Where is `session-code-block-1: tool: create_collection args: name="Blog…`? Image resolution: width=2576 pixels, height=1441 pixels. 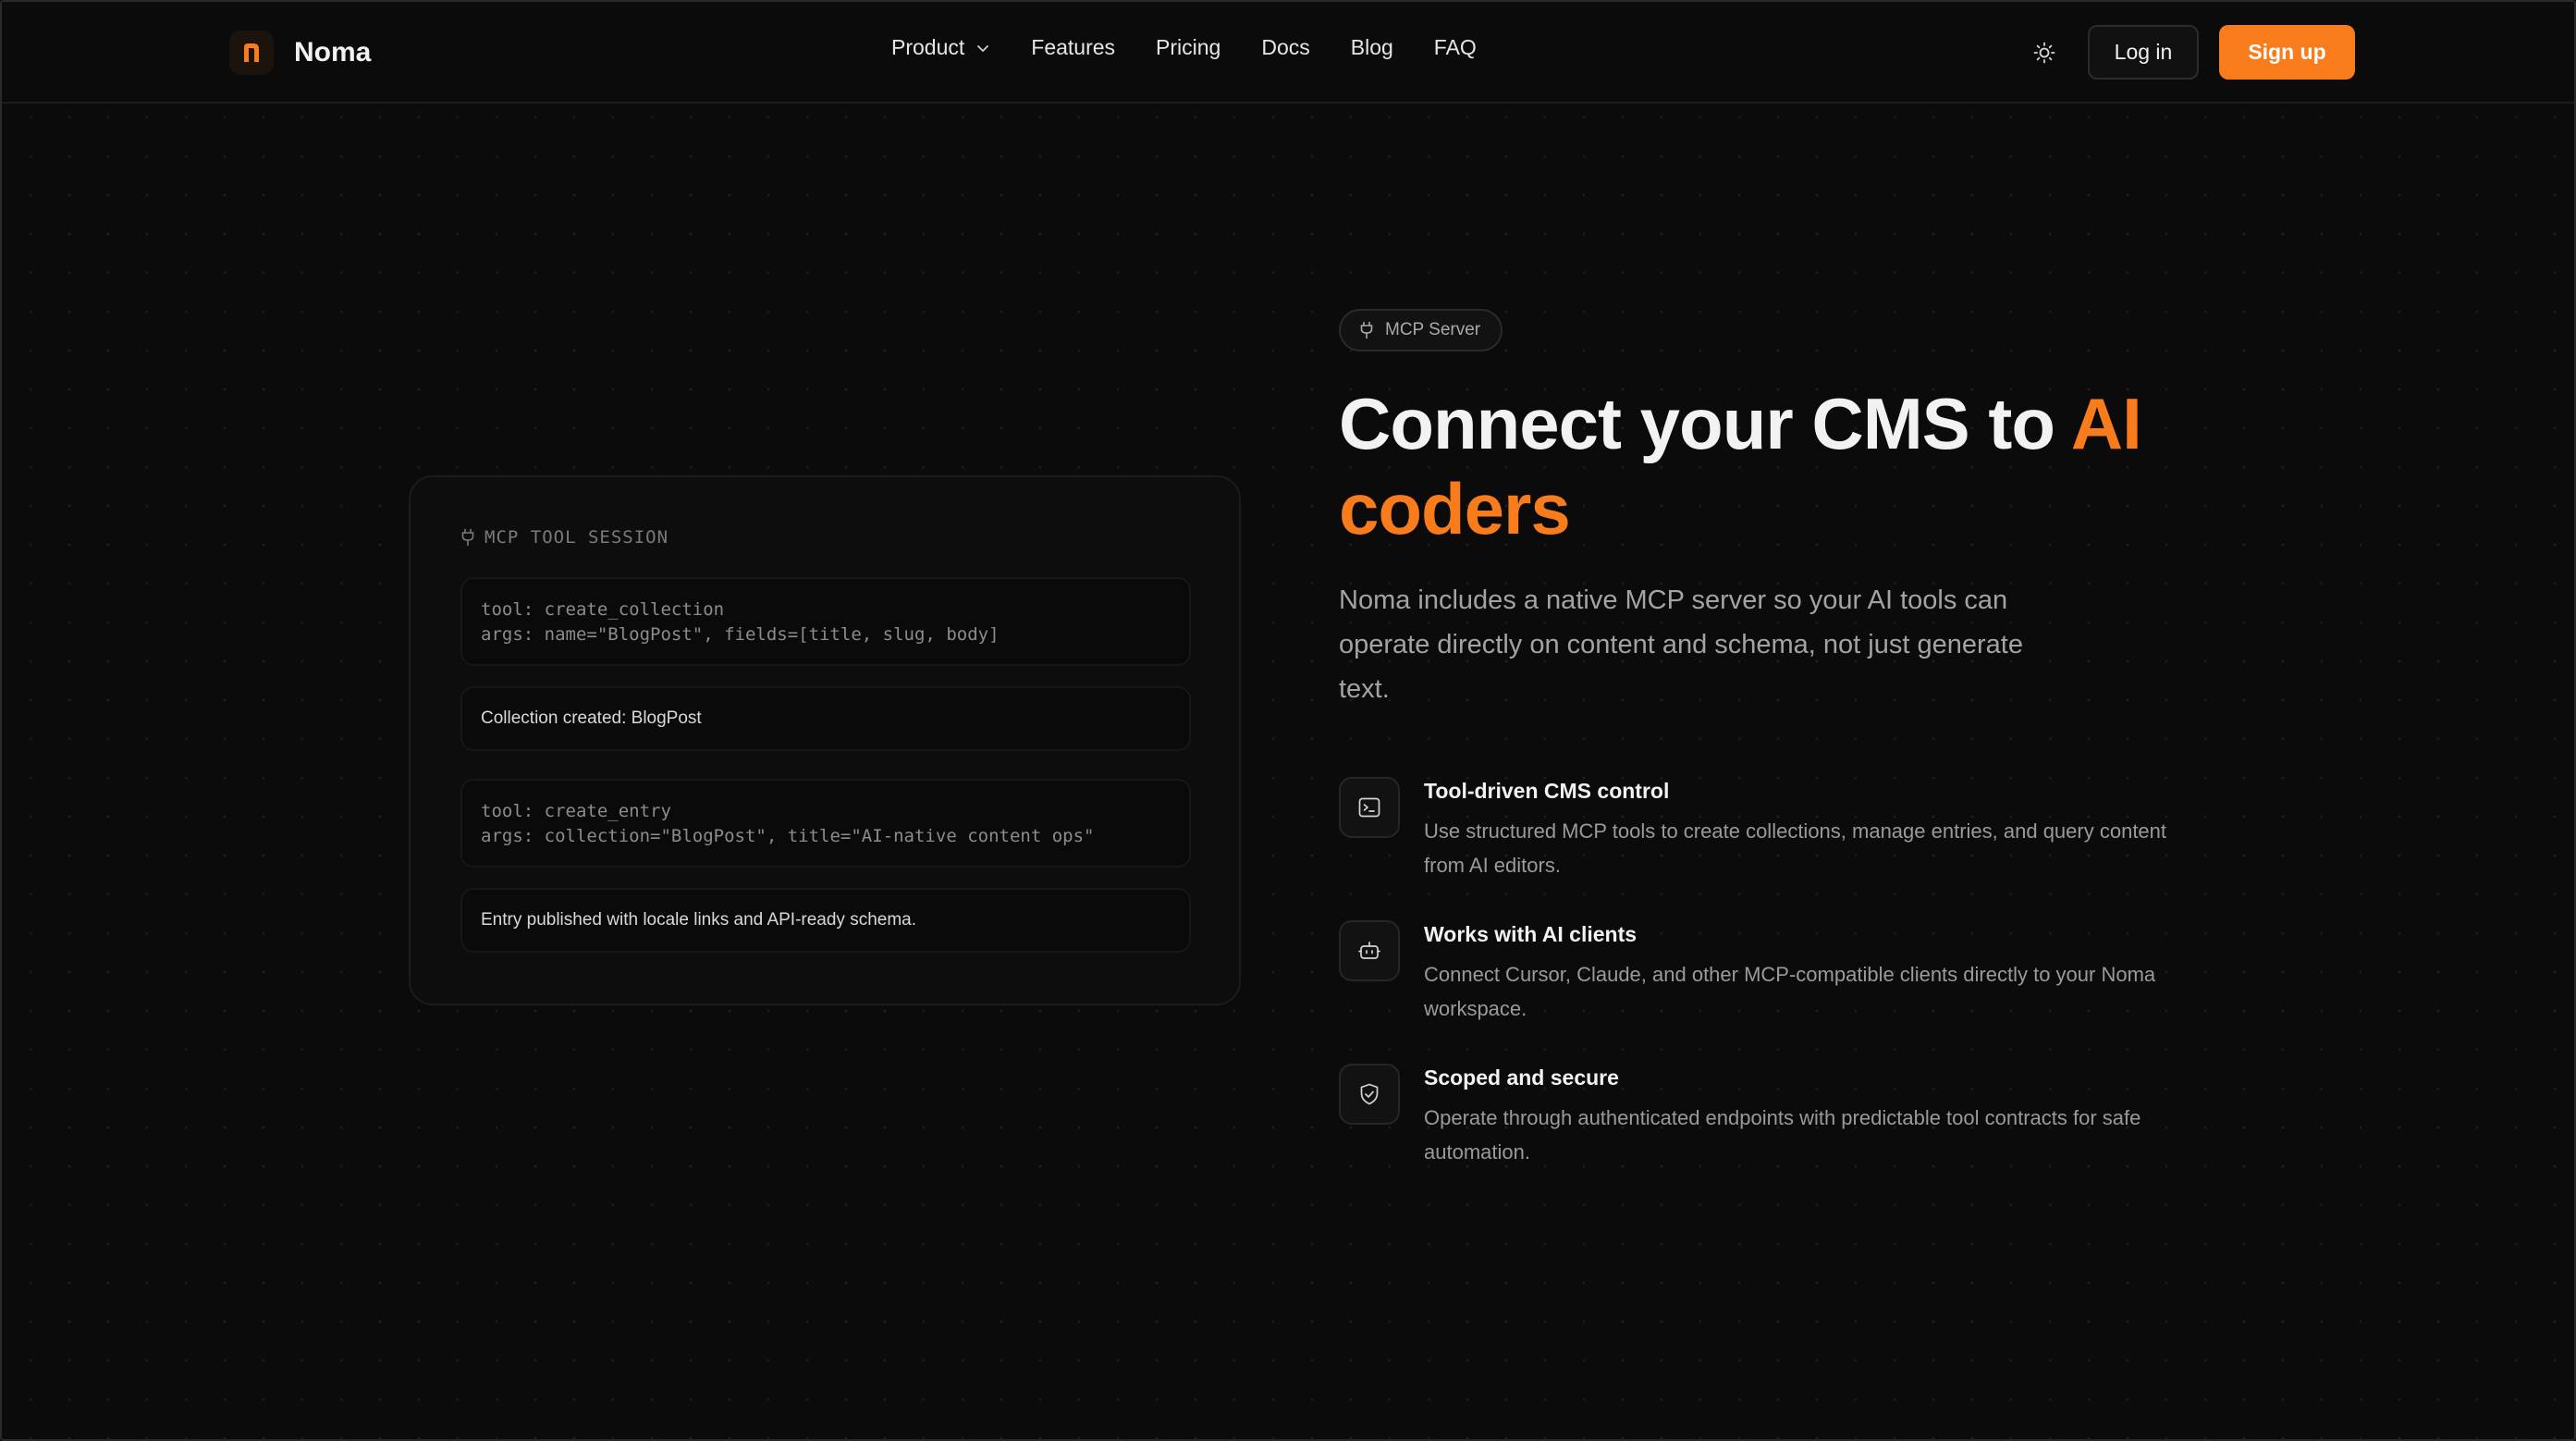 session-code-block-1: tool: create_collection args: name="Blog… is located at coordinates (826, 621).